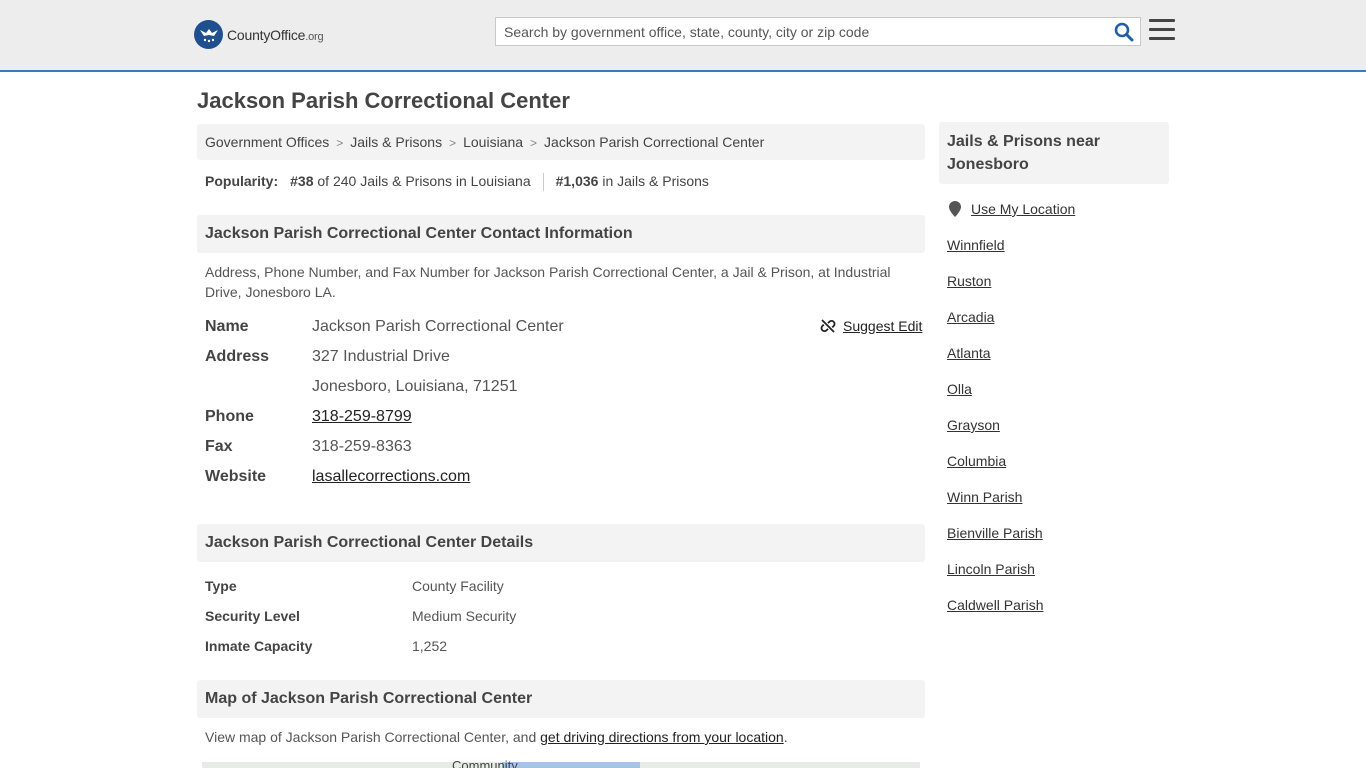  Describe the element at coordinates (1162, 30) in the screenshot. I see `hamburger-menu-icon` at that location.